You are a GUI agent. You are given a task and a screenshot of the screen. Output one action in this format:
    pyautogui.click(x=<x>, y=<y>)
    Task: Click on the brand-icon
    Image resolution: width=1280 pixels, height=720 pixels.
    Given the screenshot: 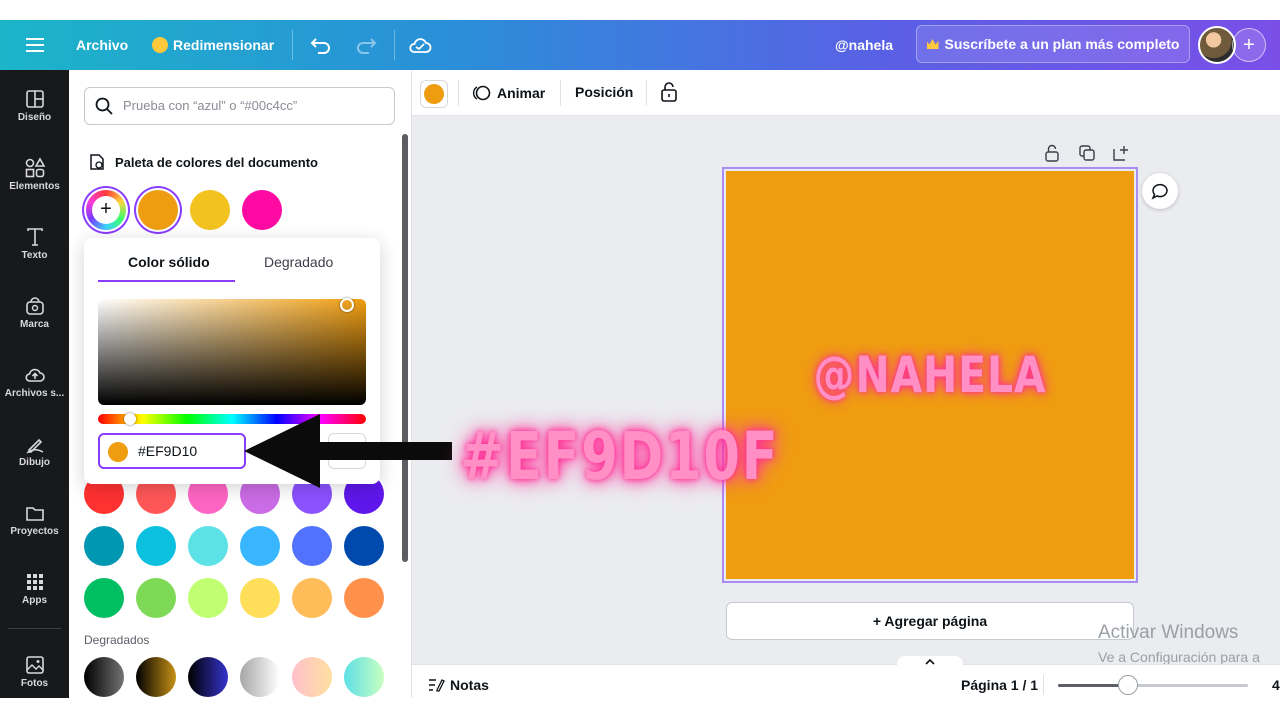 What is the action you would take?
    pyautogui.click(x=34, y=306)
    